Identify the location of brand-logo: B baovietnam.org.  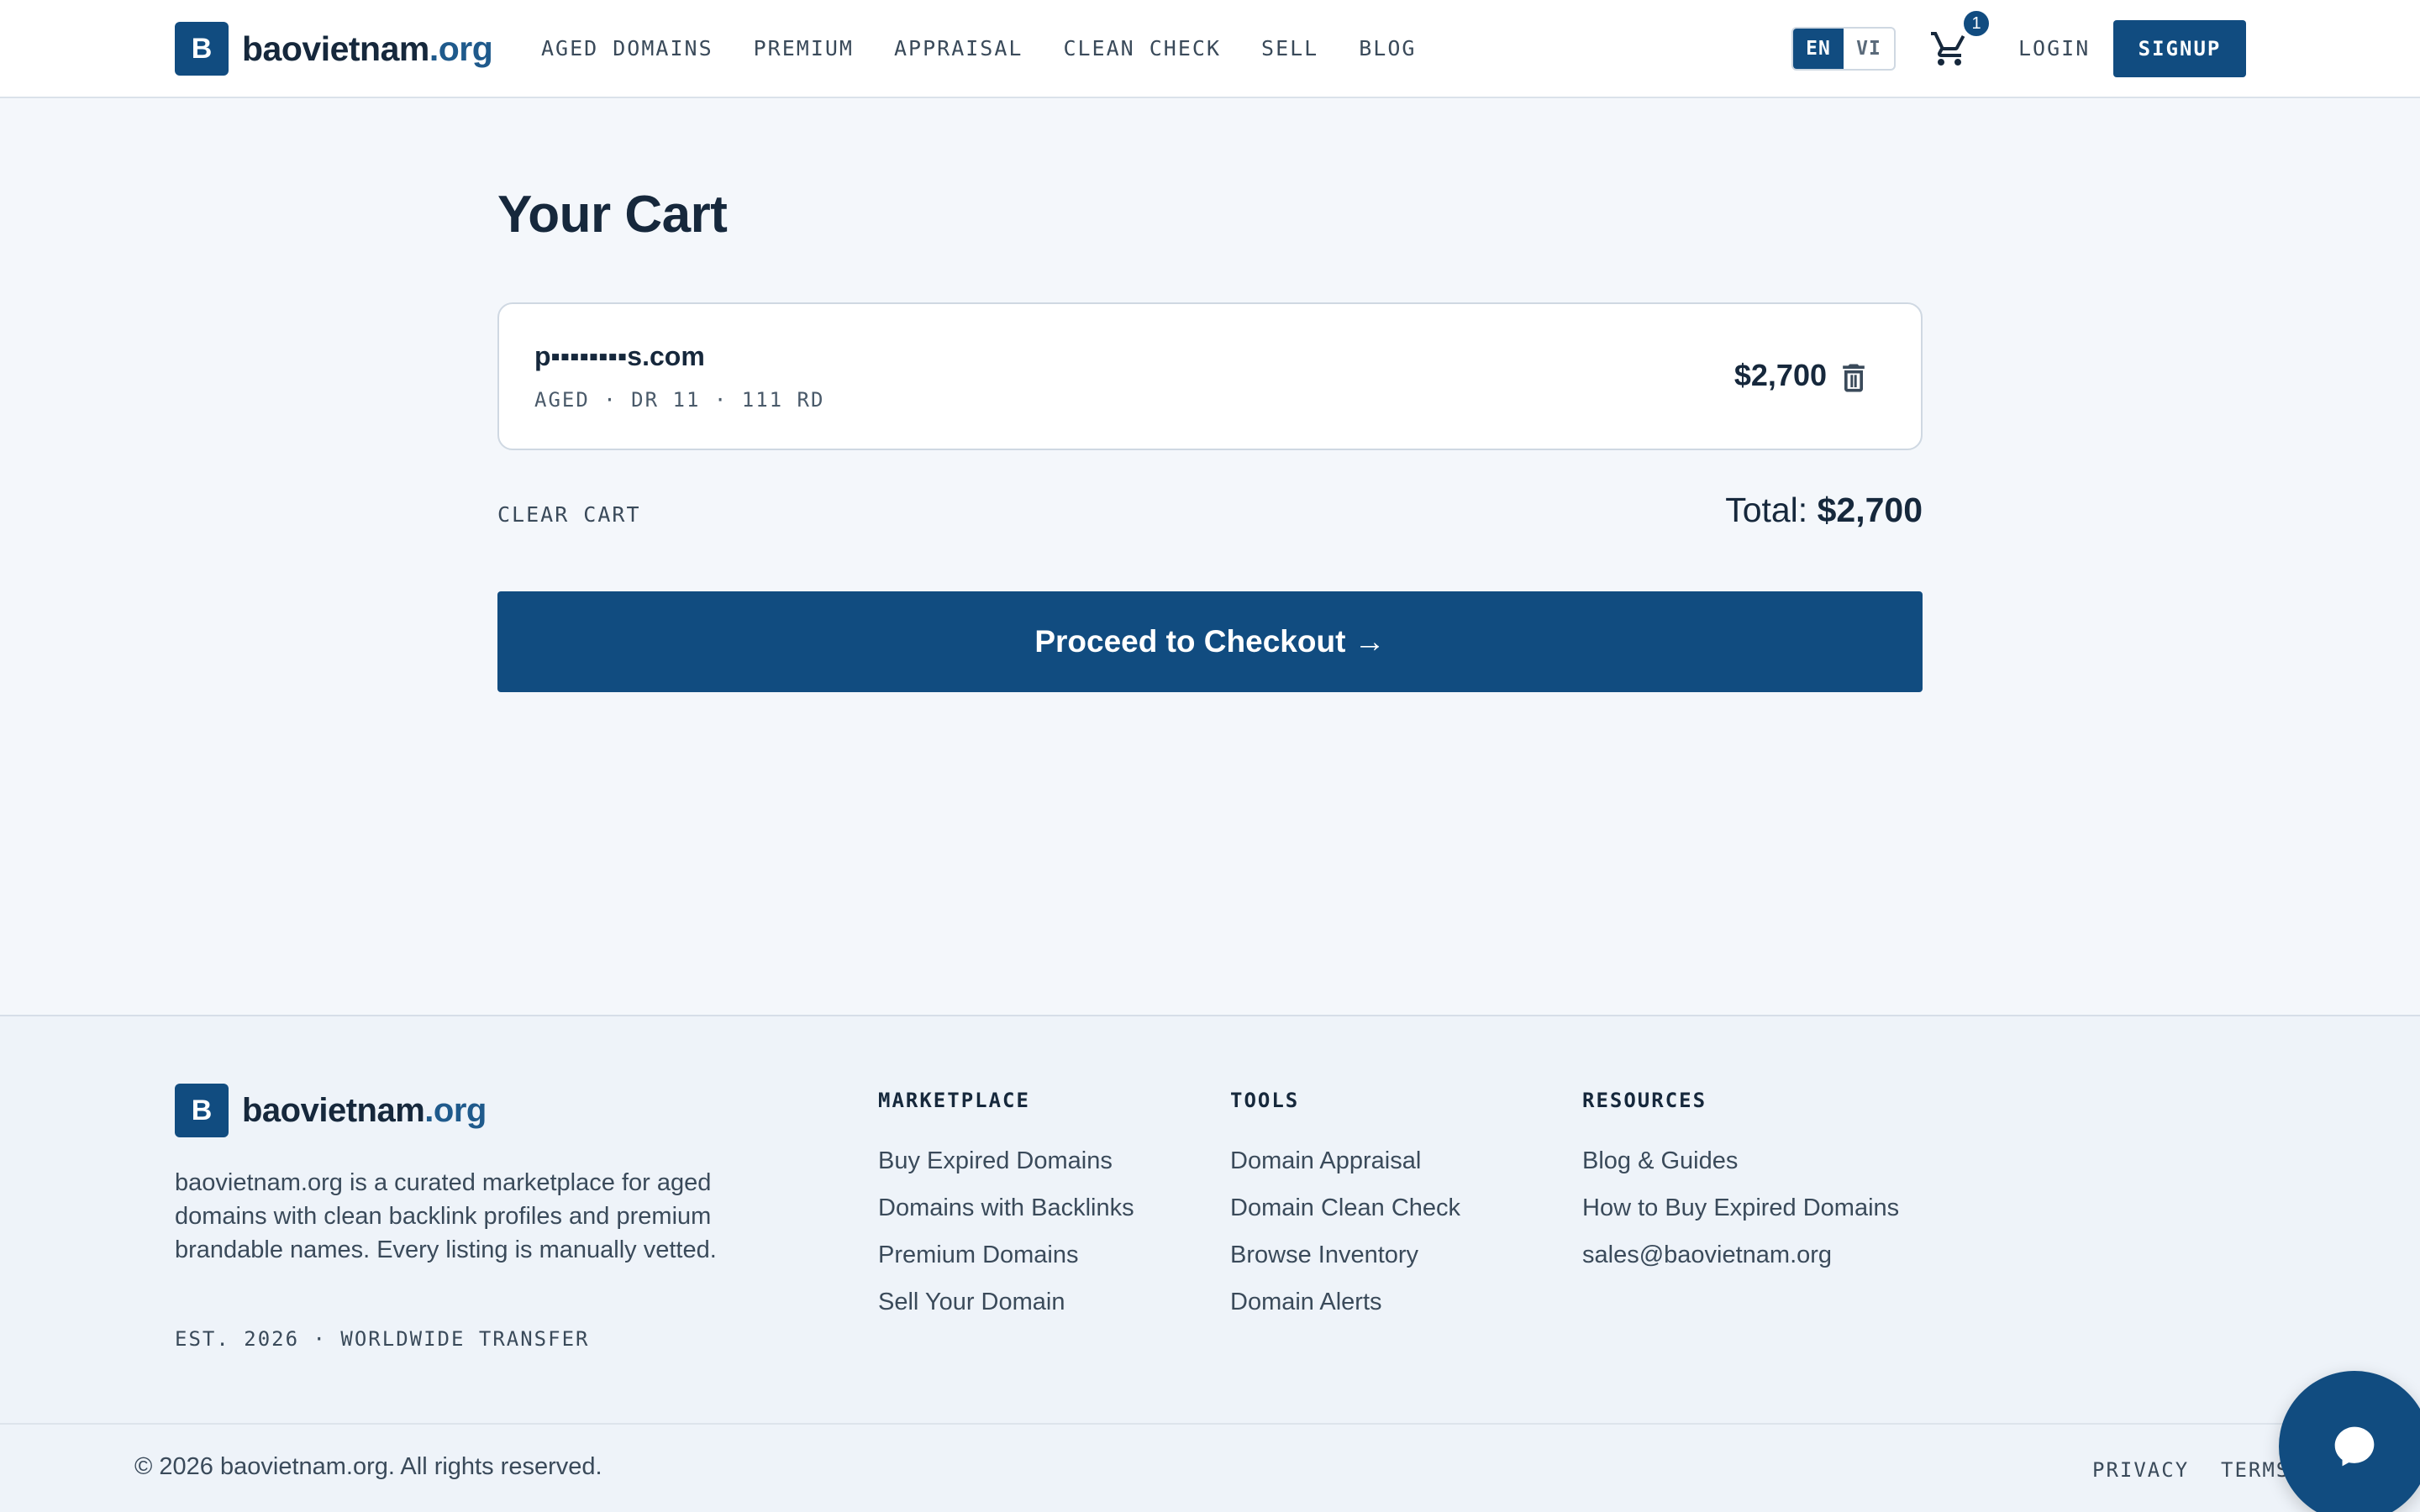
(334, 49).